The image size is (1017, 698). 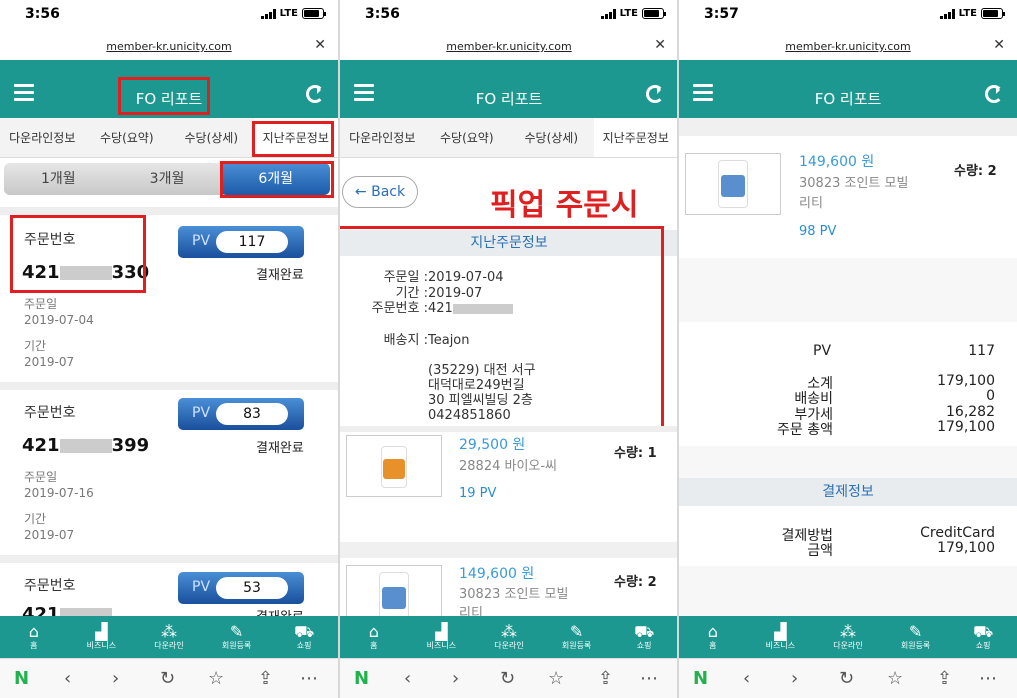 What do you see at coordinates (721, 14) in the screenshot?
I see `clock: 3:57` at bounding box center [721, 14].